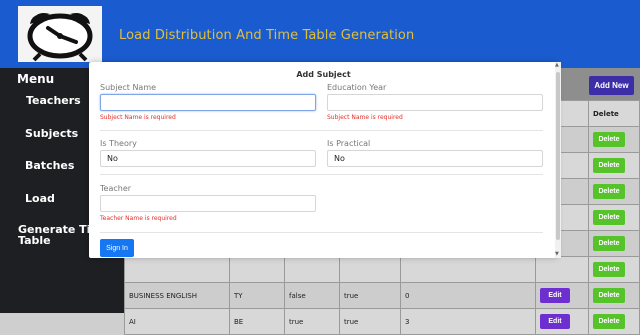 This screenshot has width=640, height=335. I want to click on year-cell: BE, so click(257, 321).